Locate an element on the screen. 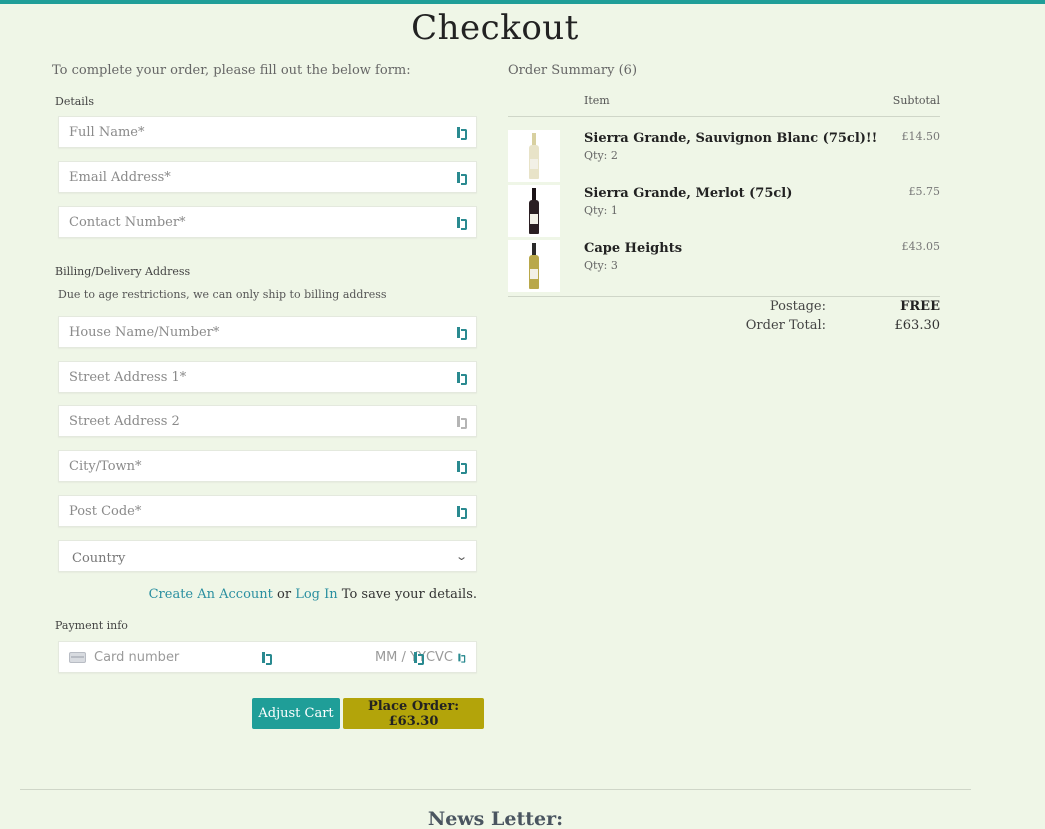 Image resolution: width=1045 pixels, height=829 pixels. subtotal-column-header: Subtotal is located at coordinates (916, 100).